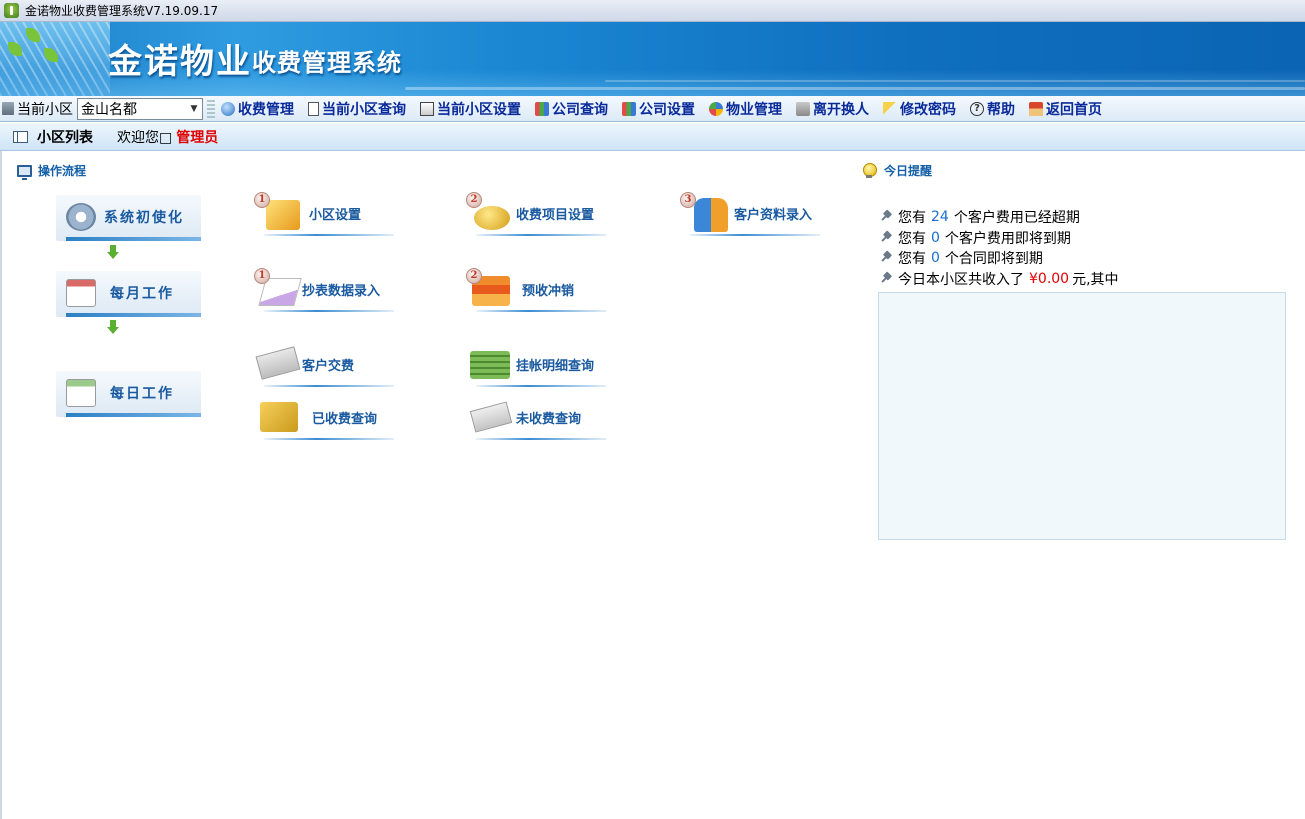 The width and height of the screenshot is (1305, 819). What do you see at coordinates (492, 218) in the screenshot?
I see `coins-icon` at bounding box center [492, 218].